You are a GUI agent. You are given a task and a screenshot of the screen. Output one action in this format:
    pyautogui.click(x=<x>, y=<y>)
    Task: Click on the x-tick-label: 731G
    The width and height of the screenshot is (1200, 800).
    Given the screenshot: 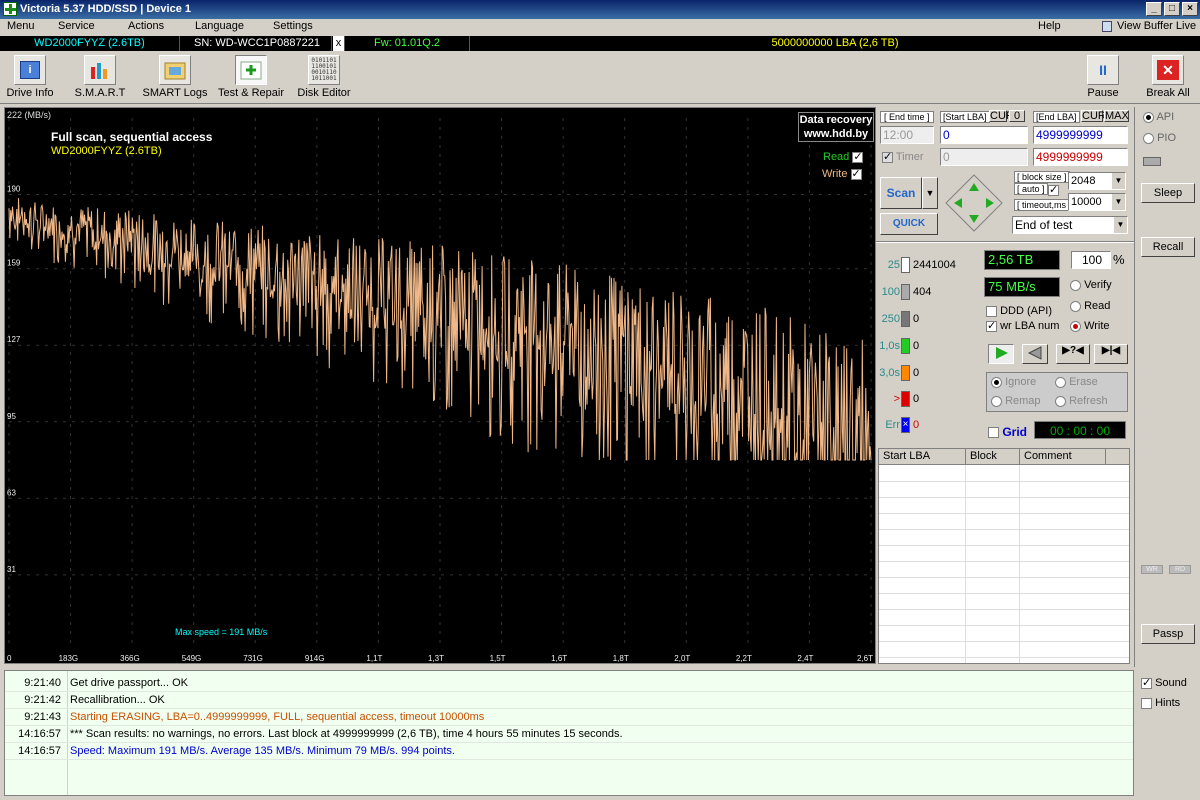 What is the action you would take?
    pyautogui.click(x=253, y=658)
    